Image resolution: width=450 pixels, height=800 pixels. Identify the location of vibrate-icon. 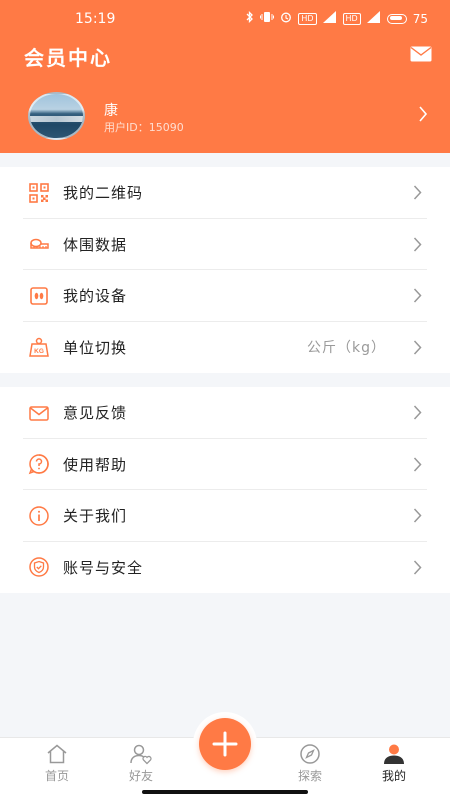
(267, 18).